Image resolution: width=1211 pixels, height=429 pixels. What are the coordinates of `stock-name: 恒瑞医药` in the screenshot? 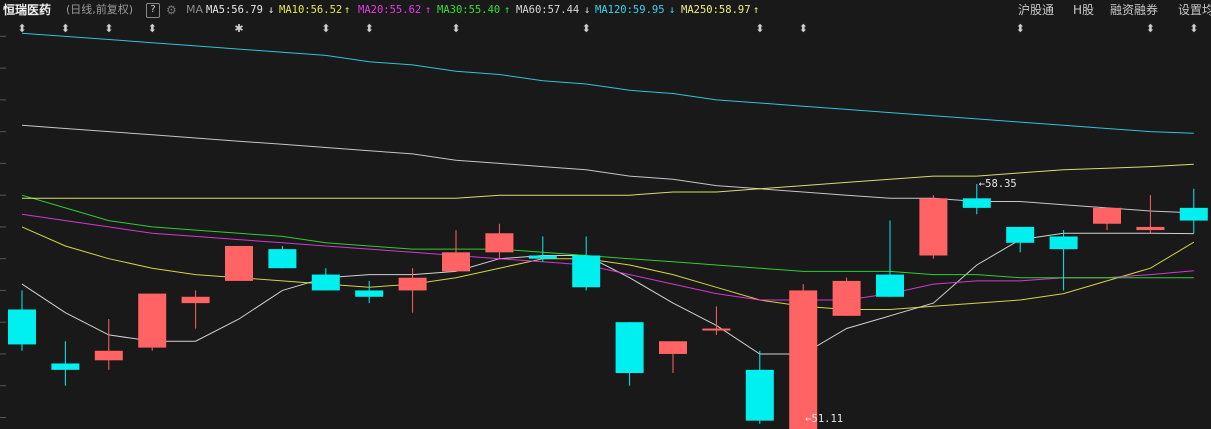 It's located at (27, 10).